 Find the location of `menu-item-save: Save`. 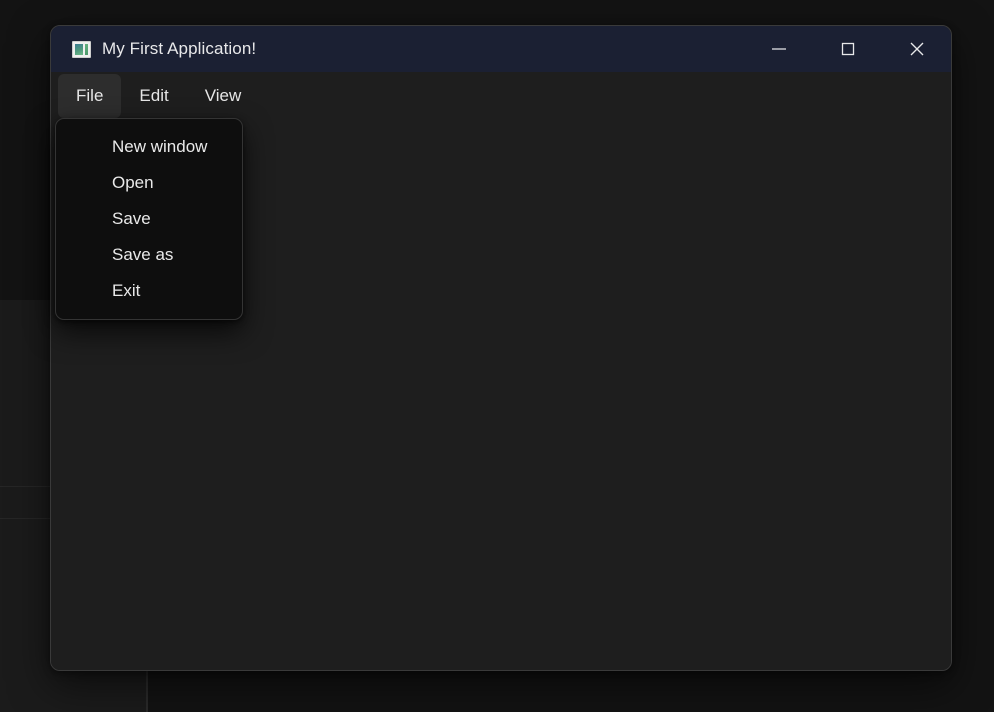

menu-item-save: Save is located at coordinates (149, 219).